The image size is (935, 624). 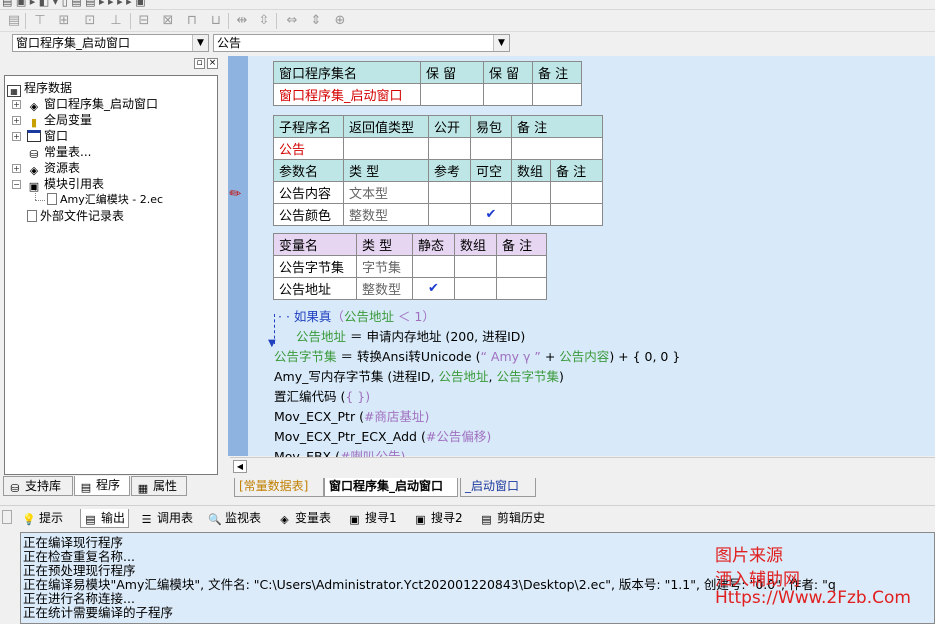 I want to click on subroutine-name-cell: 公告, so click(x=308, y=148).